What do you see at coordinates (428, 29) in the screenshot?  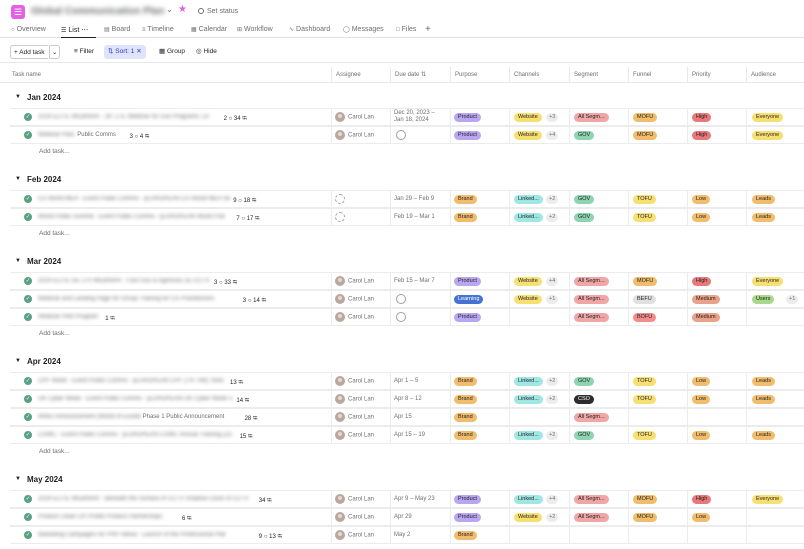 I see `add-tab-plus-icon: +` at bounding box center [428, 29].